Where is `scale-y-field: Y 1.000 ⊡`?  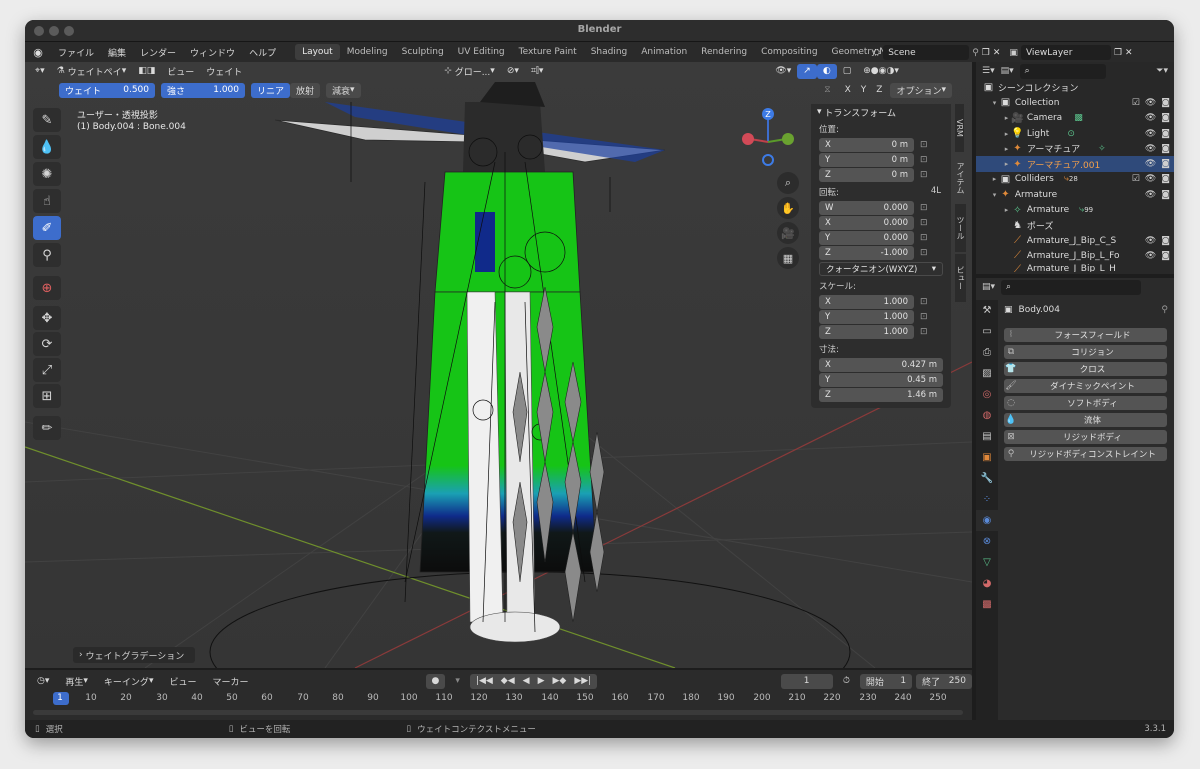
scale-y-field: Y 1.000 ⊡ is located at coordinates (885, 317).